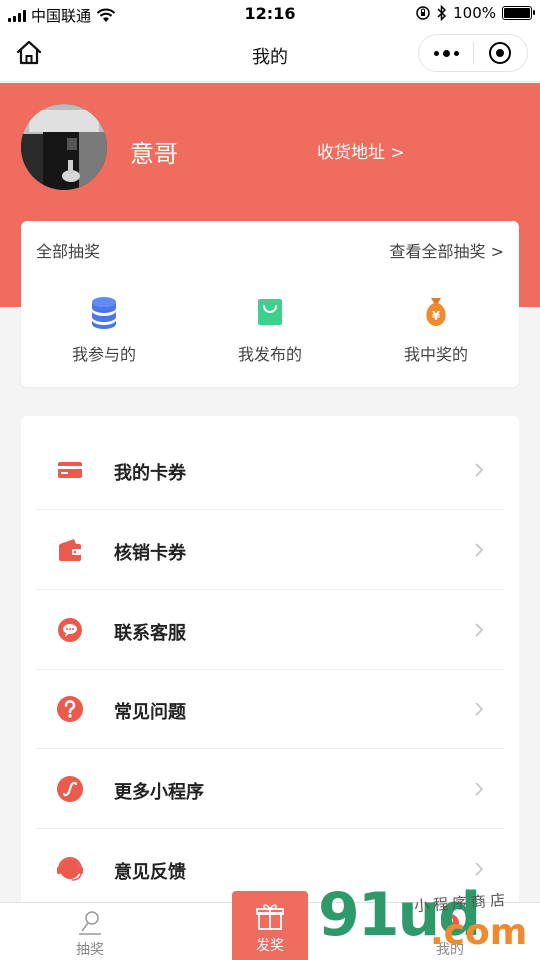  I want to click on tab-award: 发奖, so click(270, 925).